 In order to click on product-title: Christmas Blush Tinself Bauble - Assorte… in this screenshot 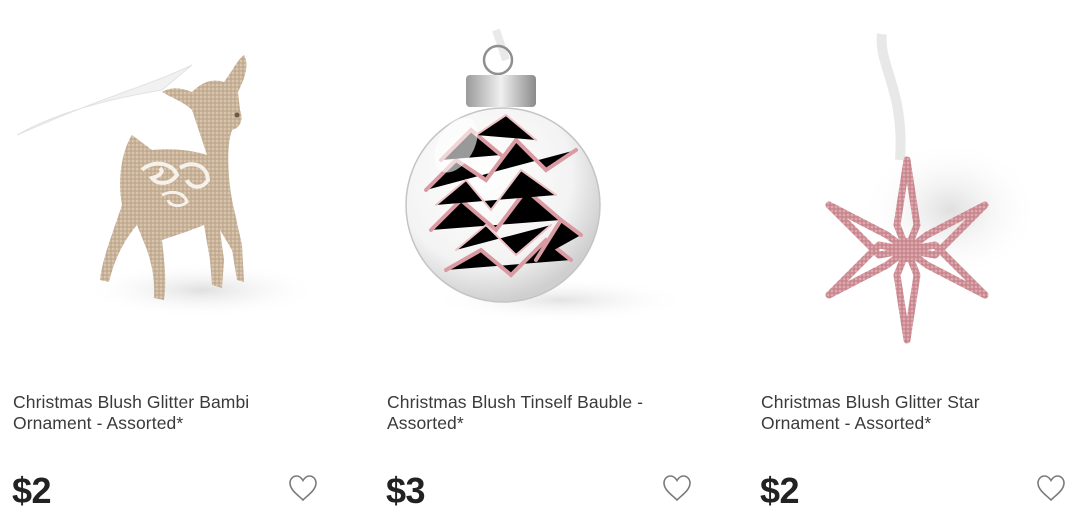, I will do `click(537, 413)`.